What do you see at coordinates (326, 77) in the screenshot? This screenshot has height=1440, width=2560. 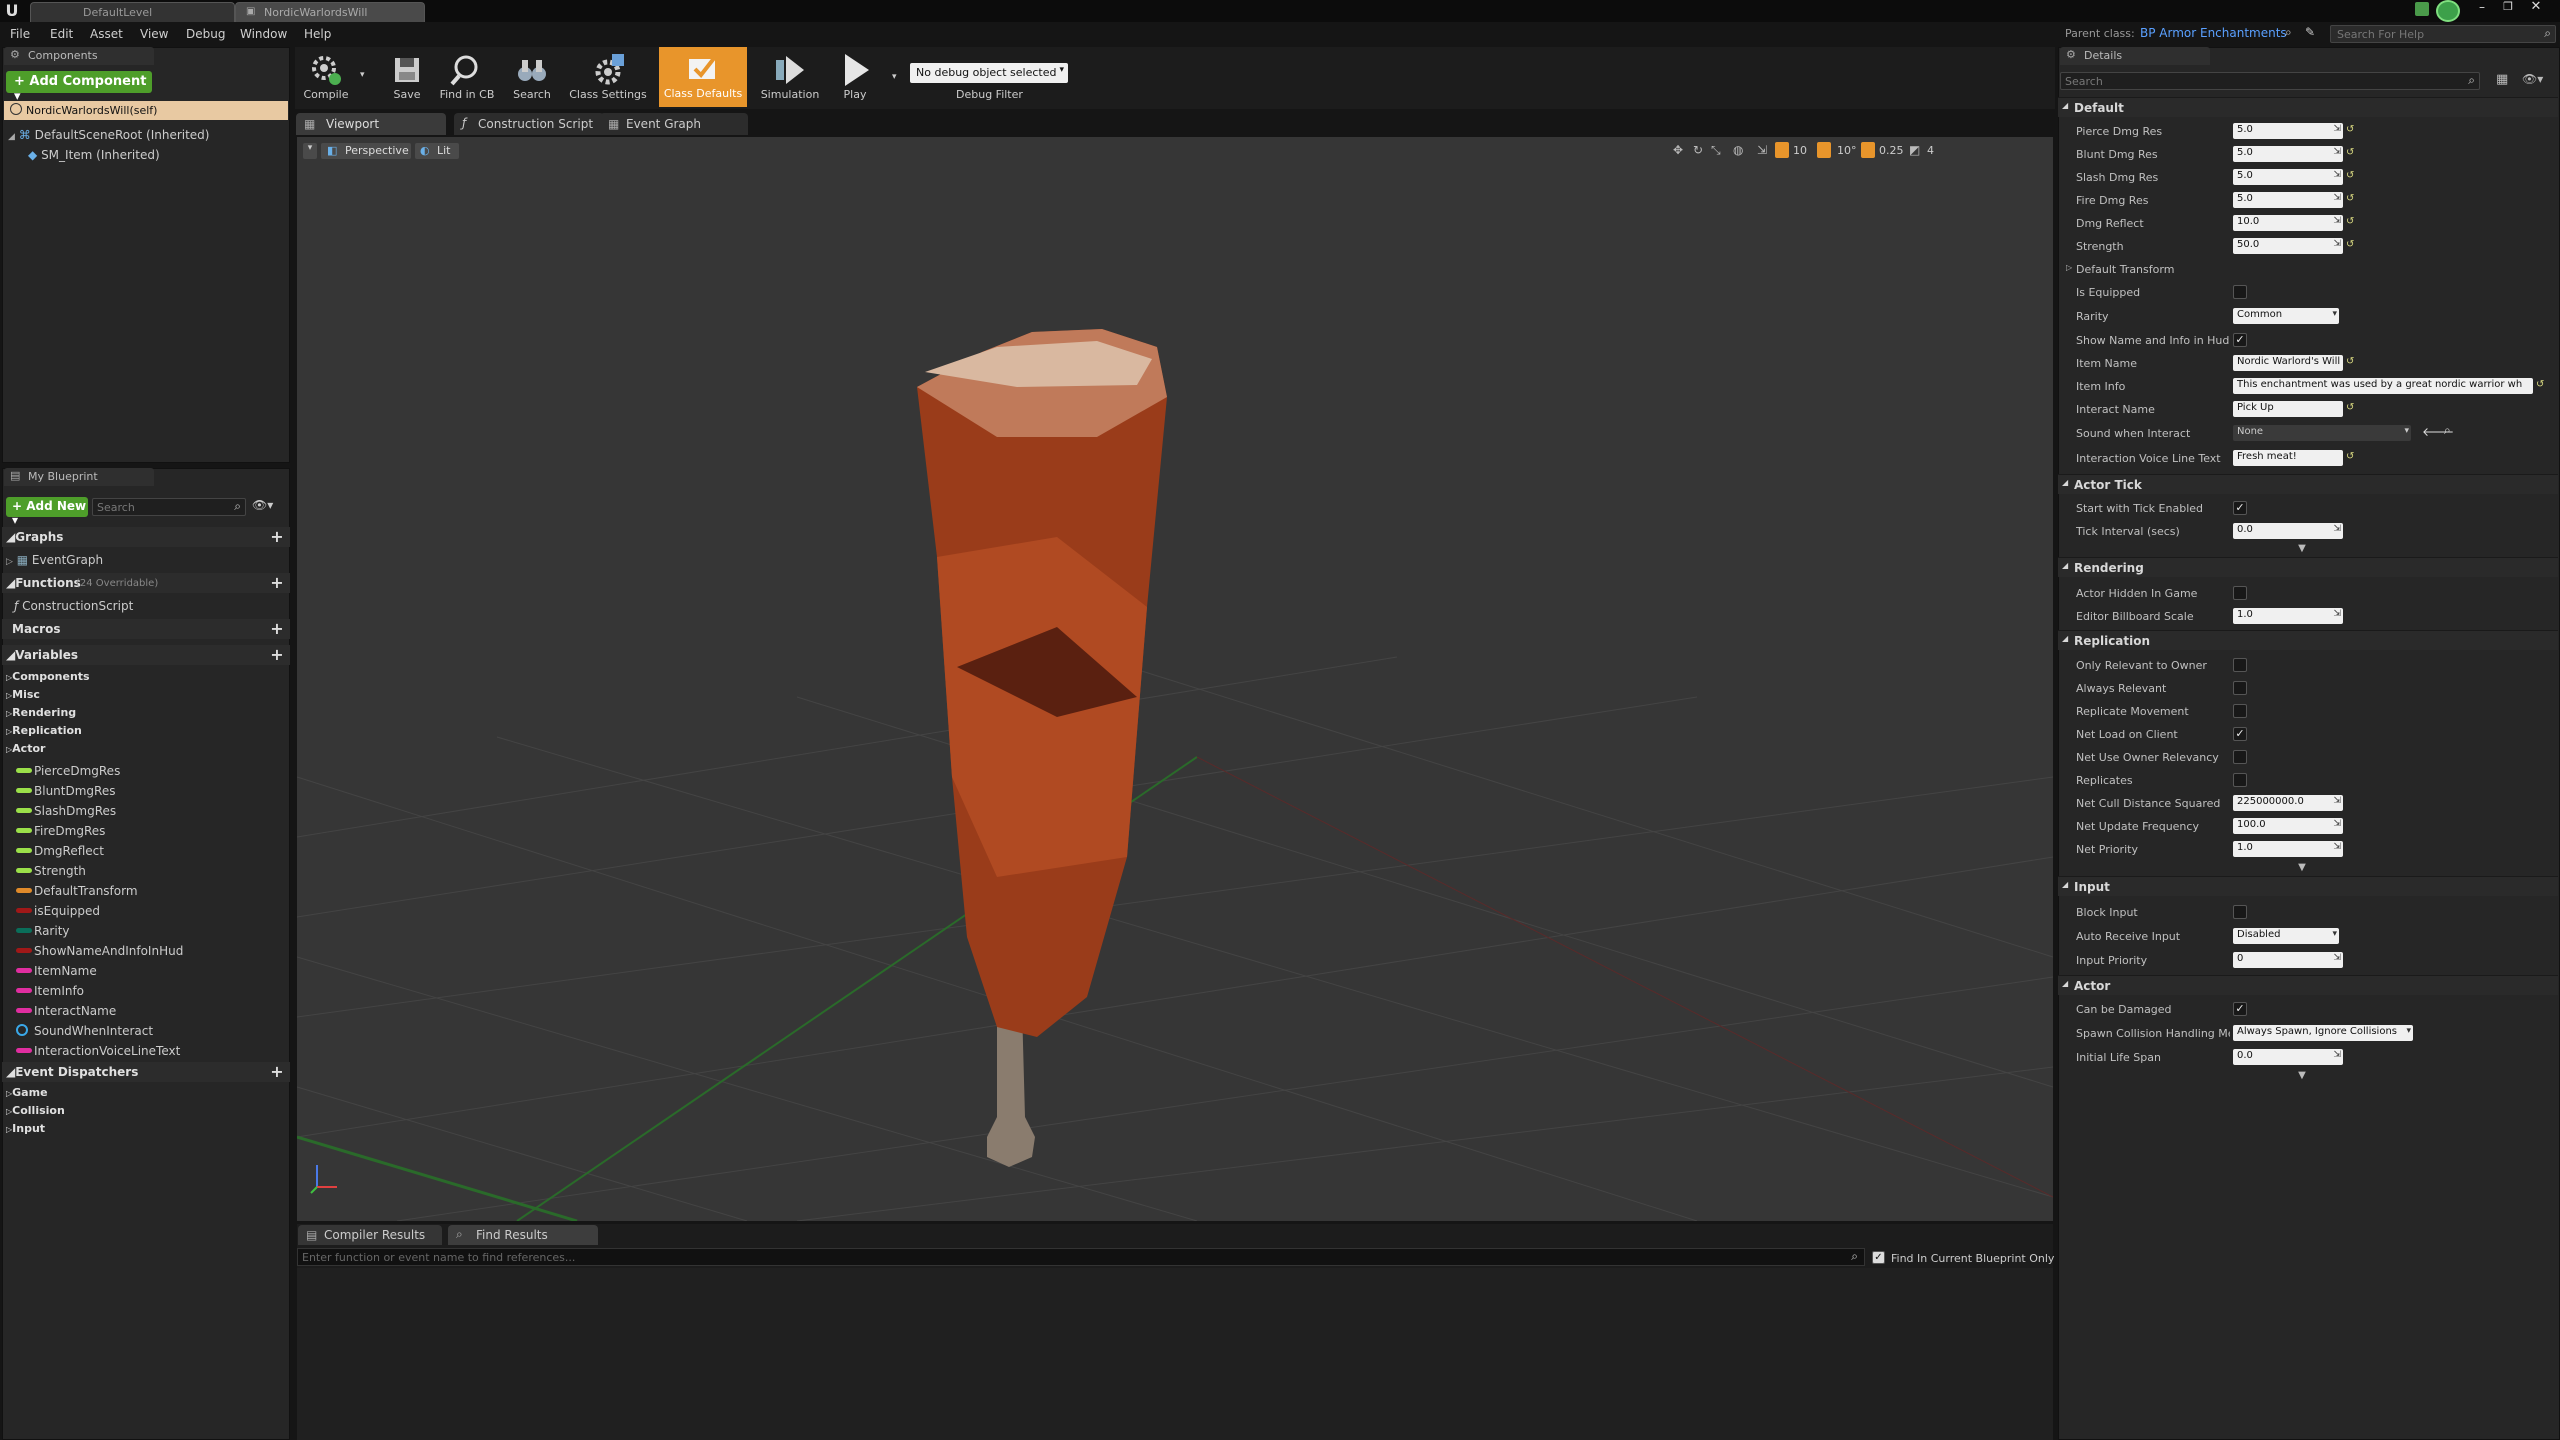 I see `compile-button: Compile` at bounding box center [326, 77].